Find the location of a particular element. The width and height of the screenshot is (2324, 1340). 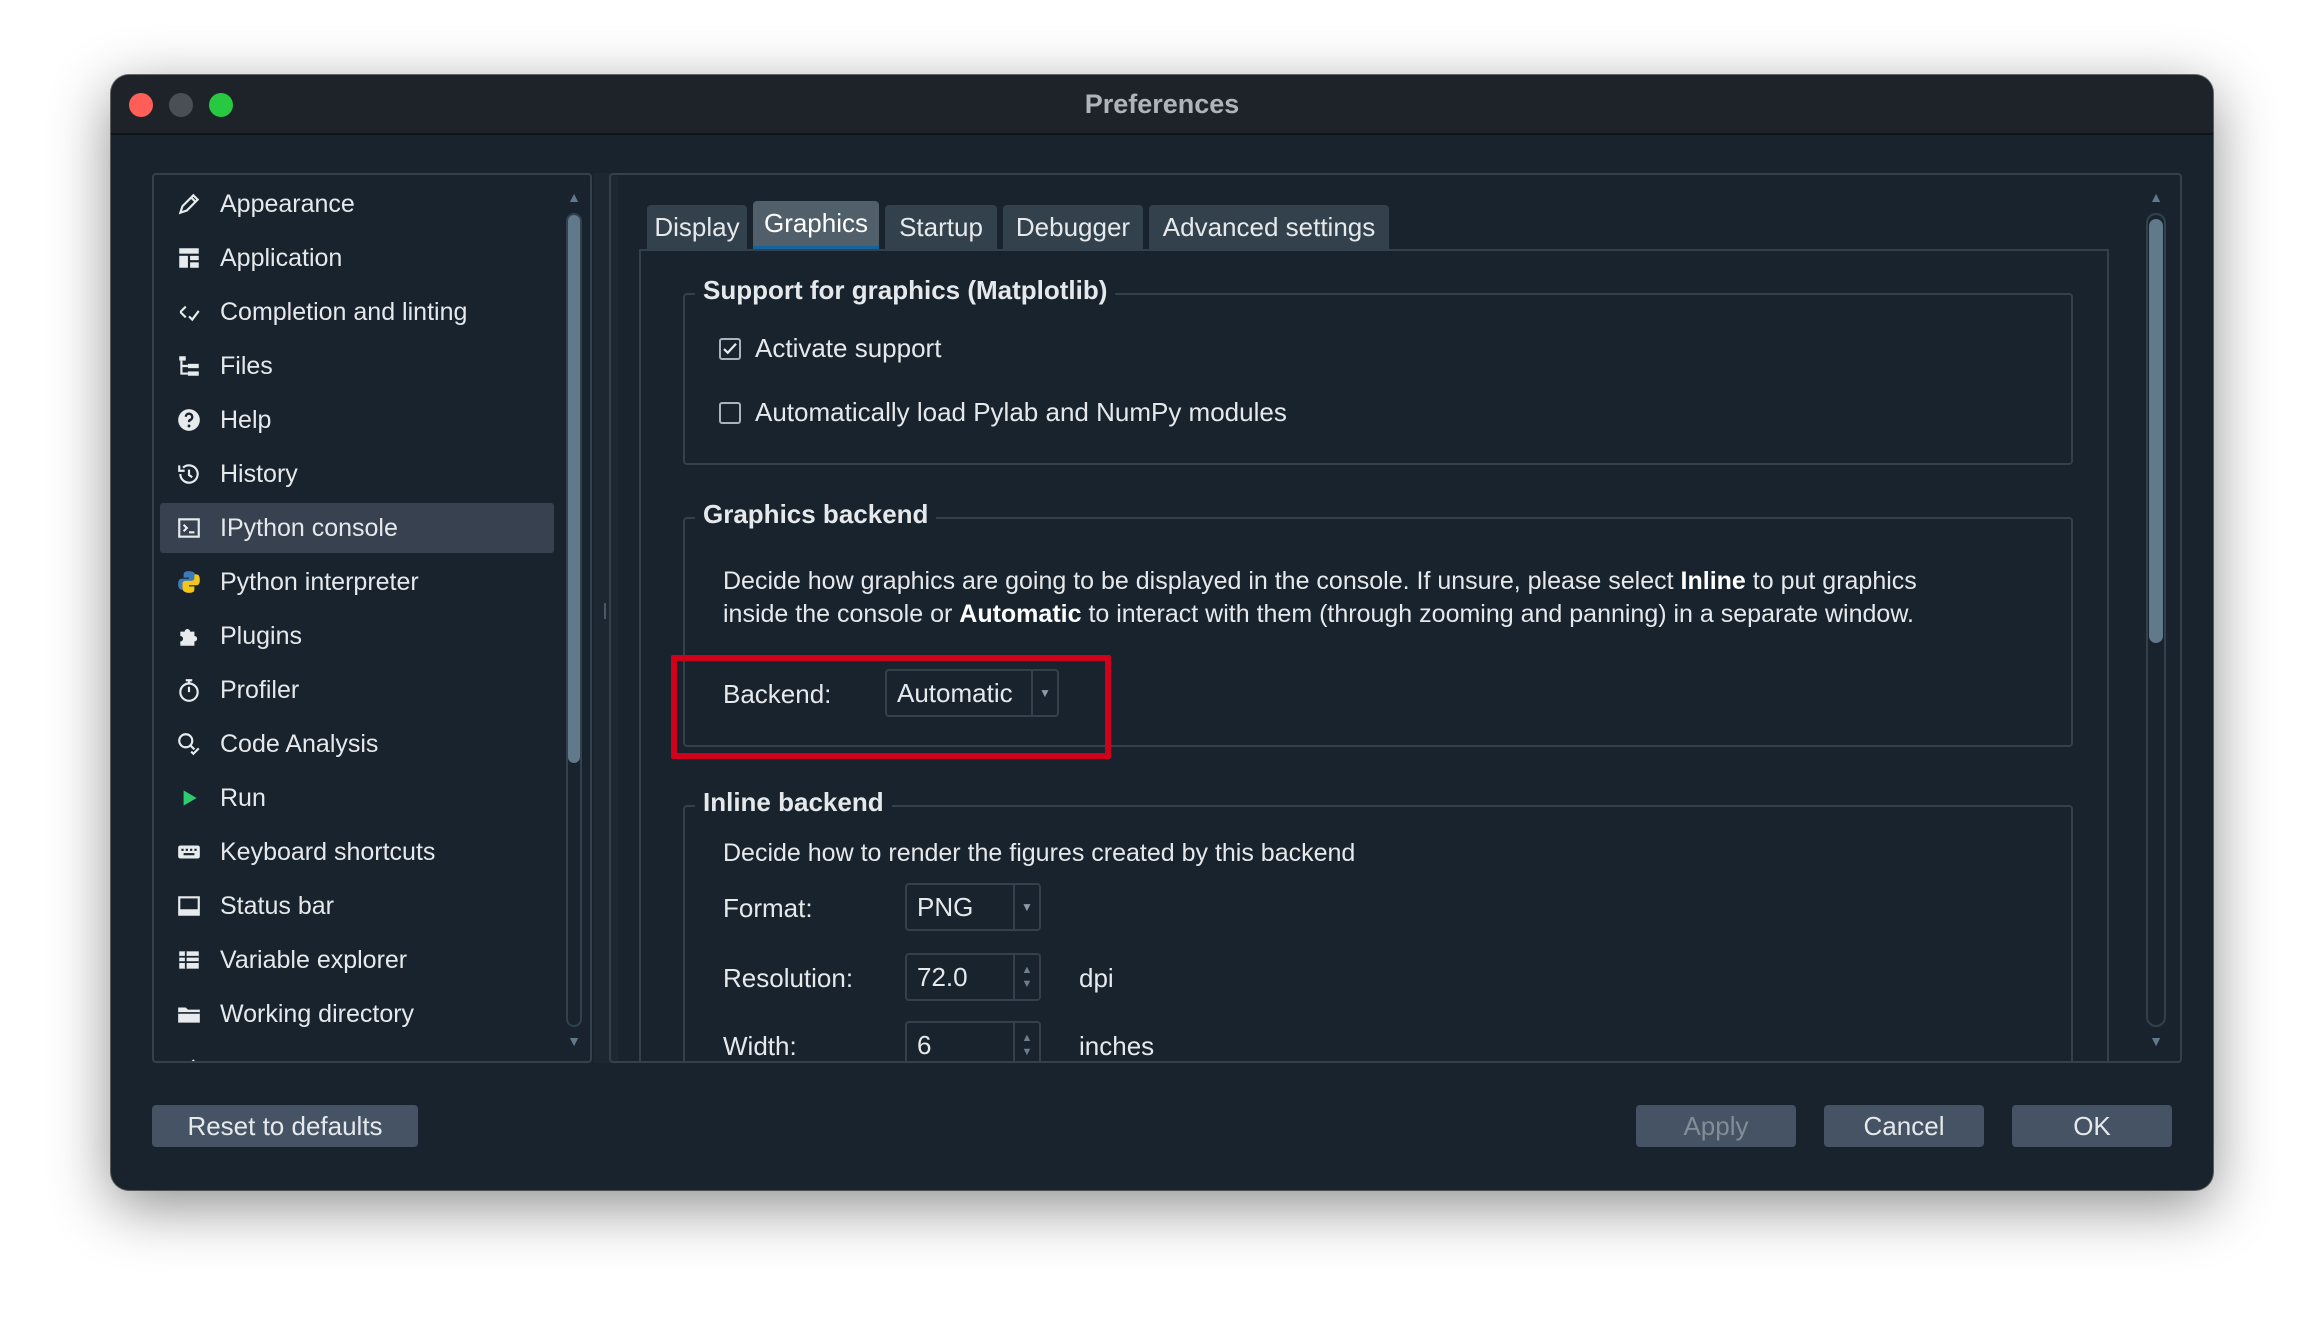

folder-icon is located at coordinates (189, 1014).